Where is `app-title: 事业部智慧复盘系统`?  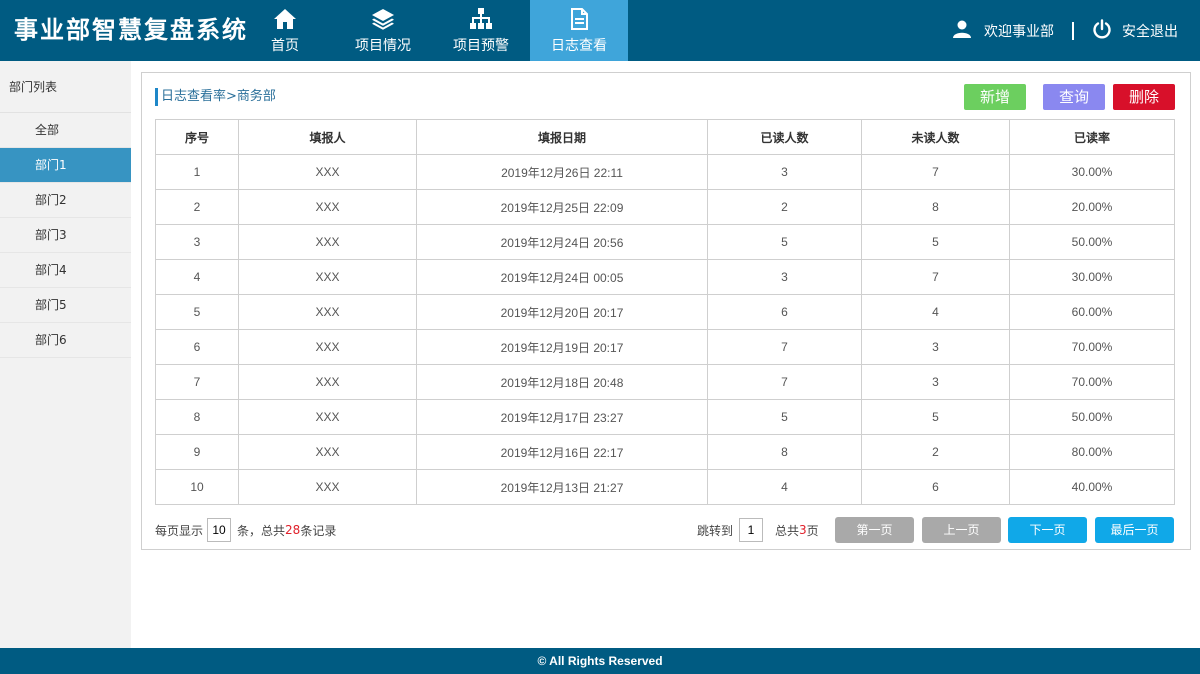 app-title: 事业部智慧复盘系统 is located at coordinates (131, 29).